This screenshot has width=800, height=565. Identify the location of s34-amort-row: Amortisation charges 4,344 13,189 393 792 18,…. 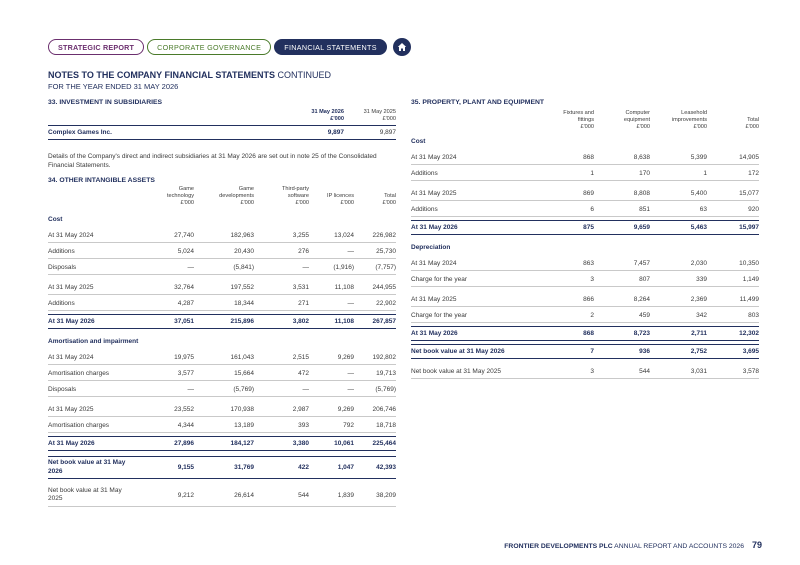
(222, 425).